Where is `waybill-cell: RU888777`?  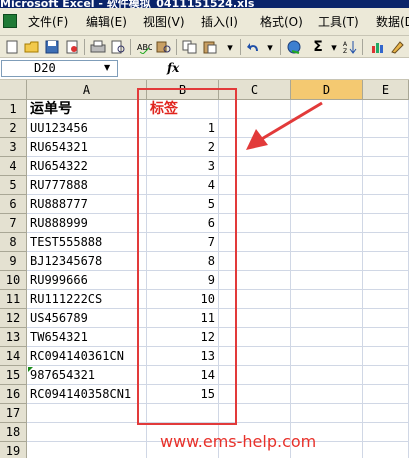
waybill-cell: RU888777 is located at coordinates (87, 204).